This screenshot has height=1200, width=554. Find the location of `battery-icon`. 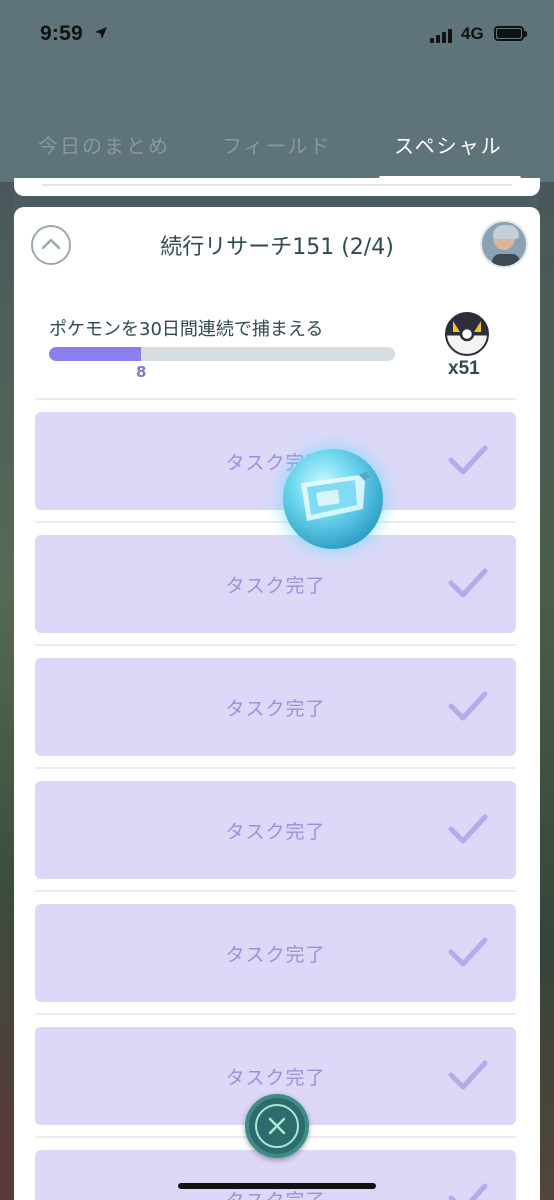

battery-icon is located at coordinates (510, 33).